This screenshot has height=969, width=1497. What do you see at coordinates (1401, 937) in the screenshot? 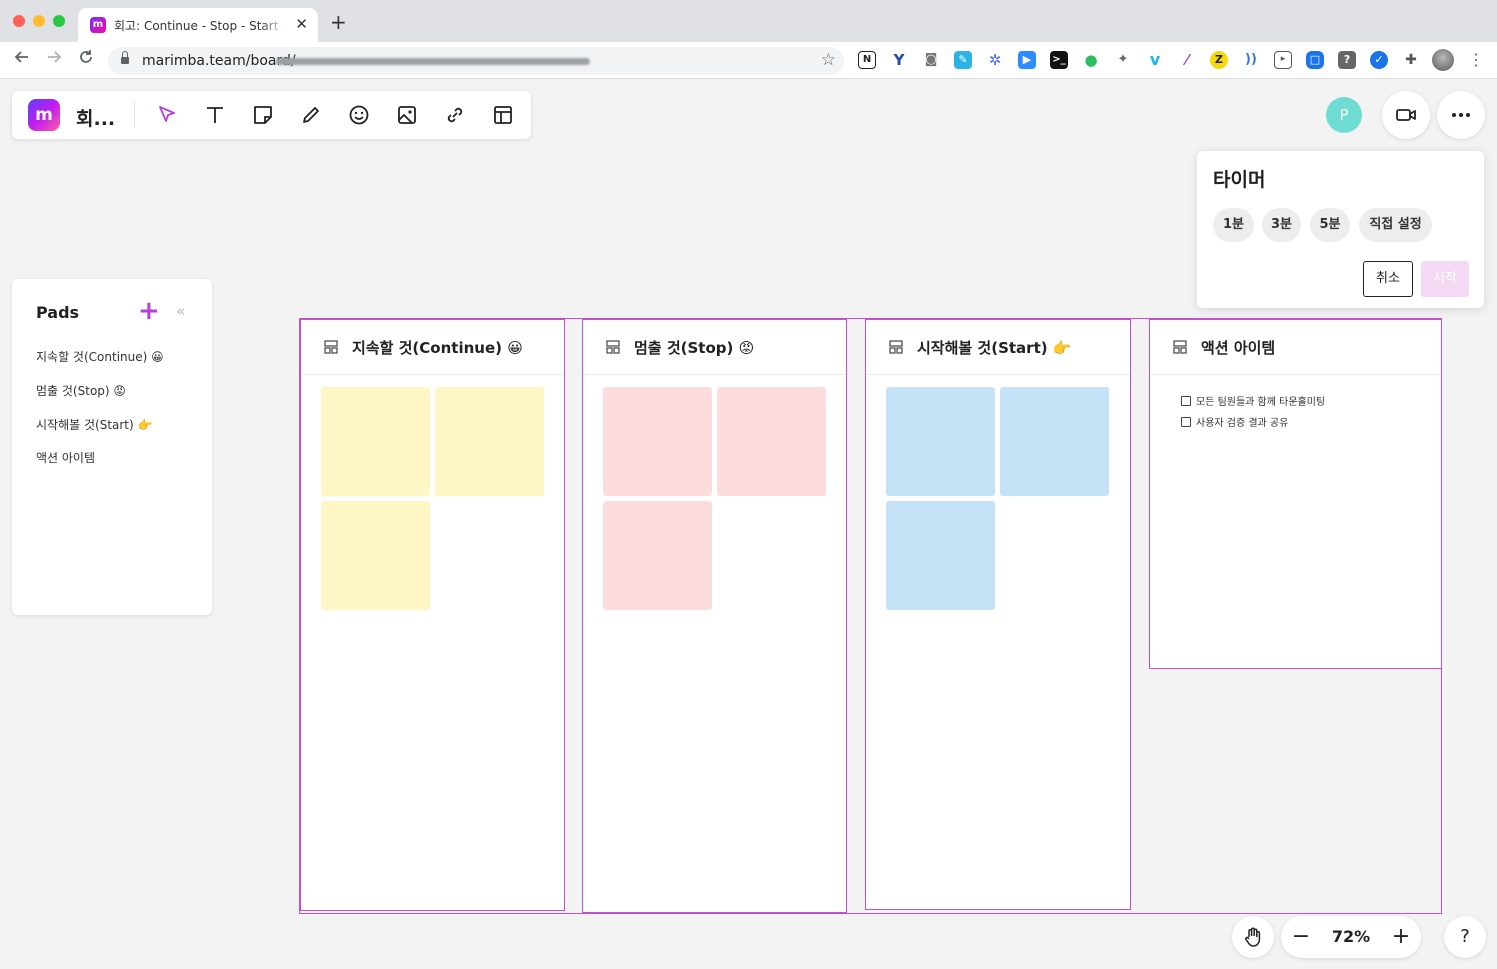
I see `zoom-in-button: +` at bounding box center [1401, 937].